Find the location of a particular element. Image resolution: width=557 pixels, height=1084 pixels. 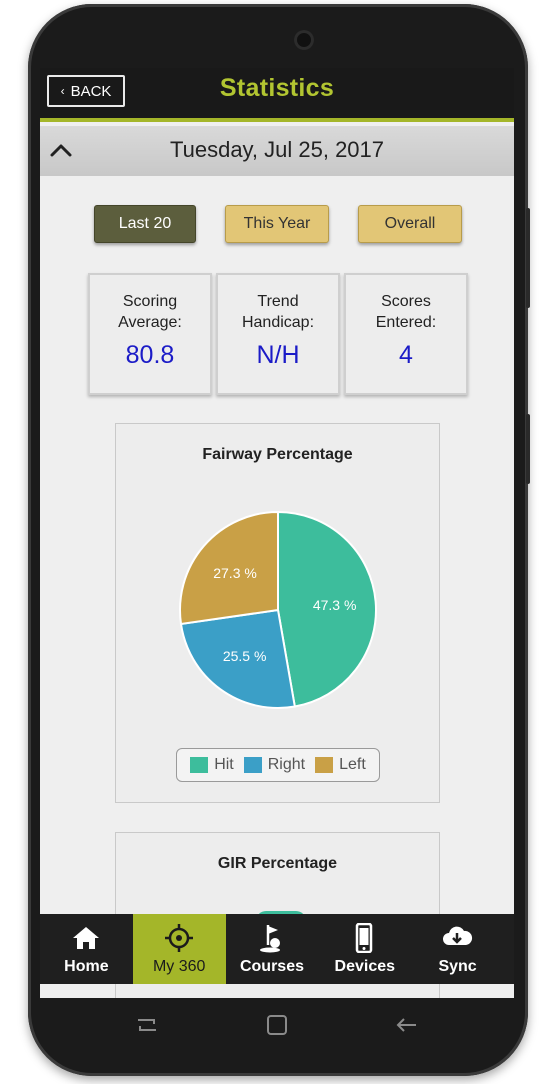

gir-chart-title: GIR Percentage is located at coordinates (277, 863).